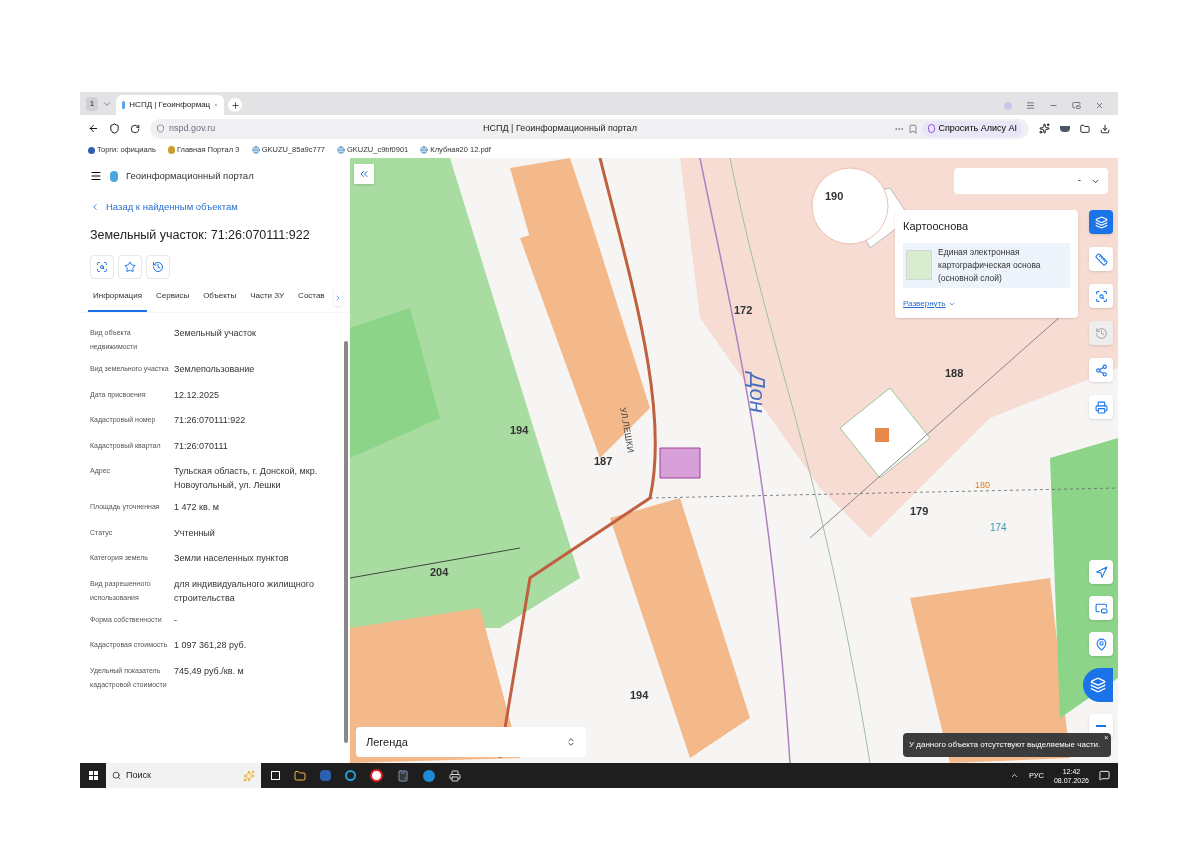 The height and width of the screenshot is (849, 1200). I want to click on expand-link-text: Развернуть, so click(924, 303).